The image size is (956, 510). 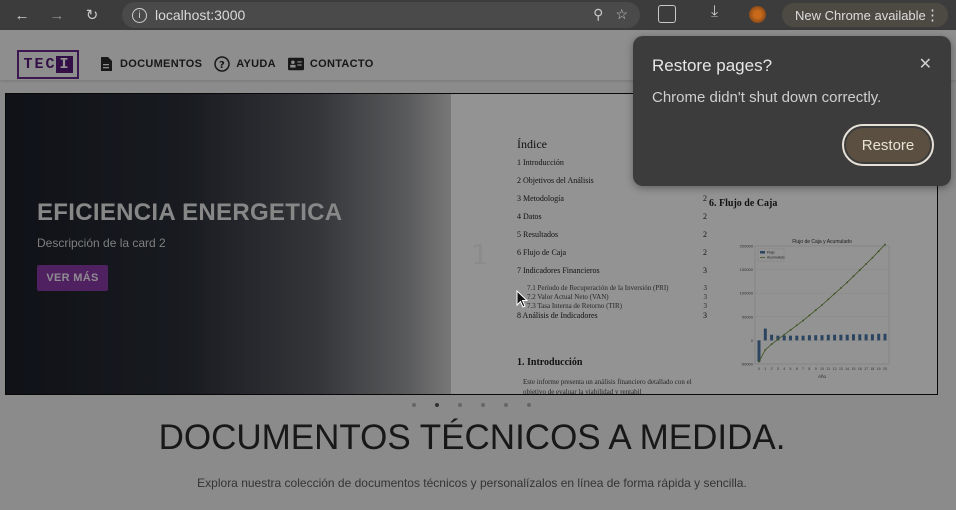 What do you see at coordinates (558, 270) in the screenshot?
I see `toc-entry-label: 7 Indicadores Financieros` at bounding box center [558, 270].